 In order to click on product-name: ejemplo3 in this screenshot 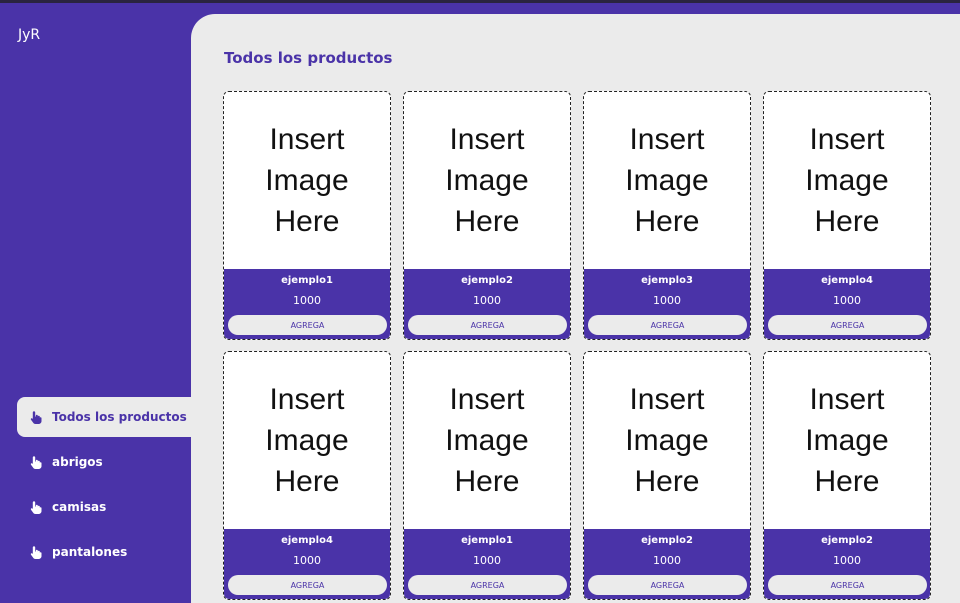, I will do `click(667, 280)`.